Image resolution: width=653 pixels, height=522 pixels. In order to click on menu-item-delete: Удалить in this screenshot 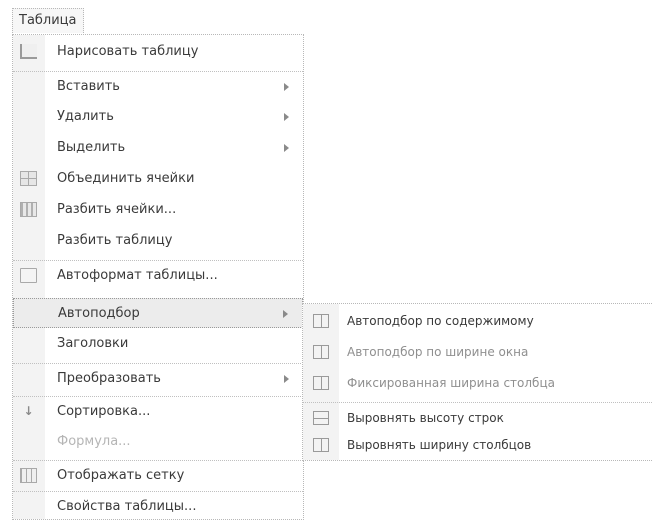, I will do `click(158, 117)`.